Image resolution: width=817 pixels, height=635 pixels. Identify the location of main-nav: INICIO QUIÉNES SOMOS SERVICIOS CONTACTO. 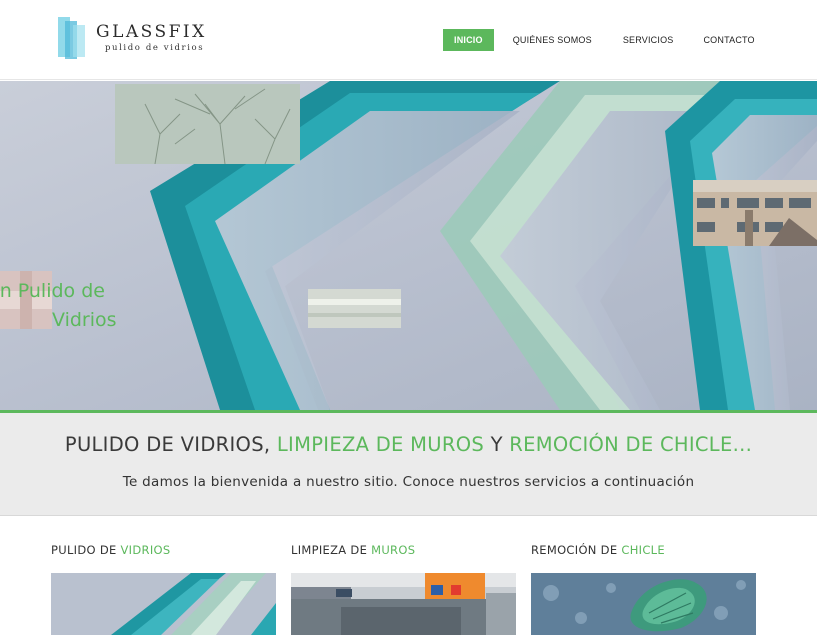
(599, 40).